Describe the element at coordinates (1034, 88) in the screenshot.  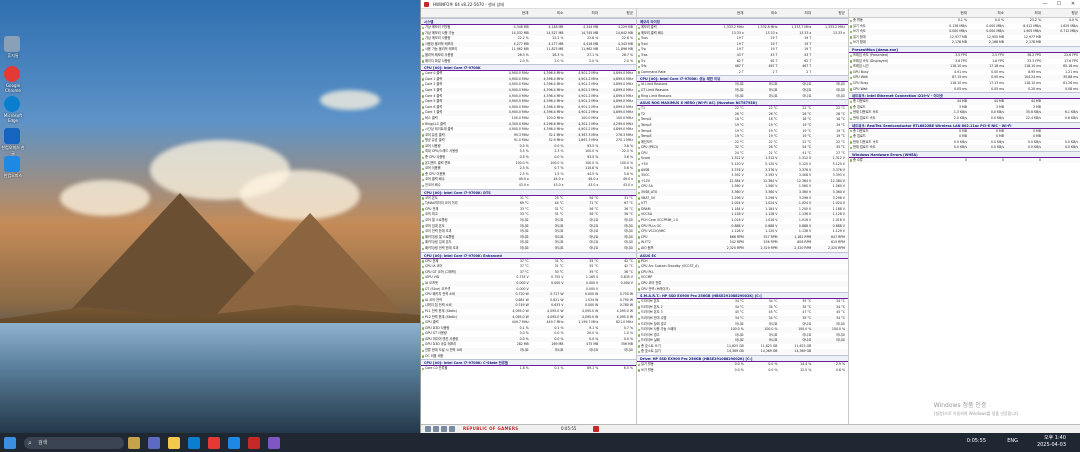
I see `sensor-value: 0.20 ms` at that location.